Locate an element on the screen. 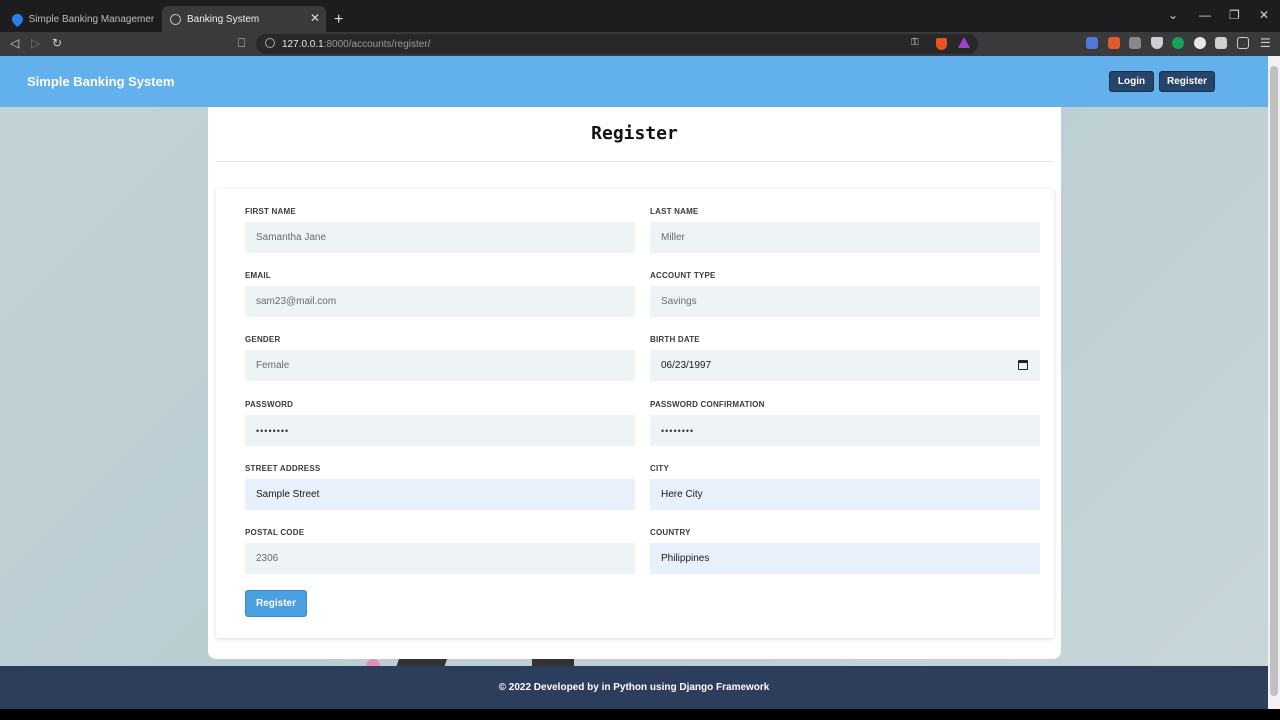 This screenshot has height=720, width=1280. gender-label: GENDER is located at coordinates (263, 339).